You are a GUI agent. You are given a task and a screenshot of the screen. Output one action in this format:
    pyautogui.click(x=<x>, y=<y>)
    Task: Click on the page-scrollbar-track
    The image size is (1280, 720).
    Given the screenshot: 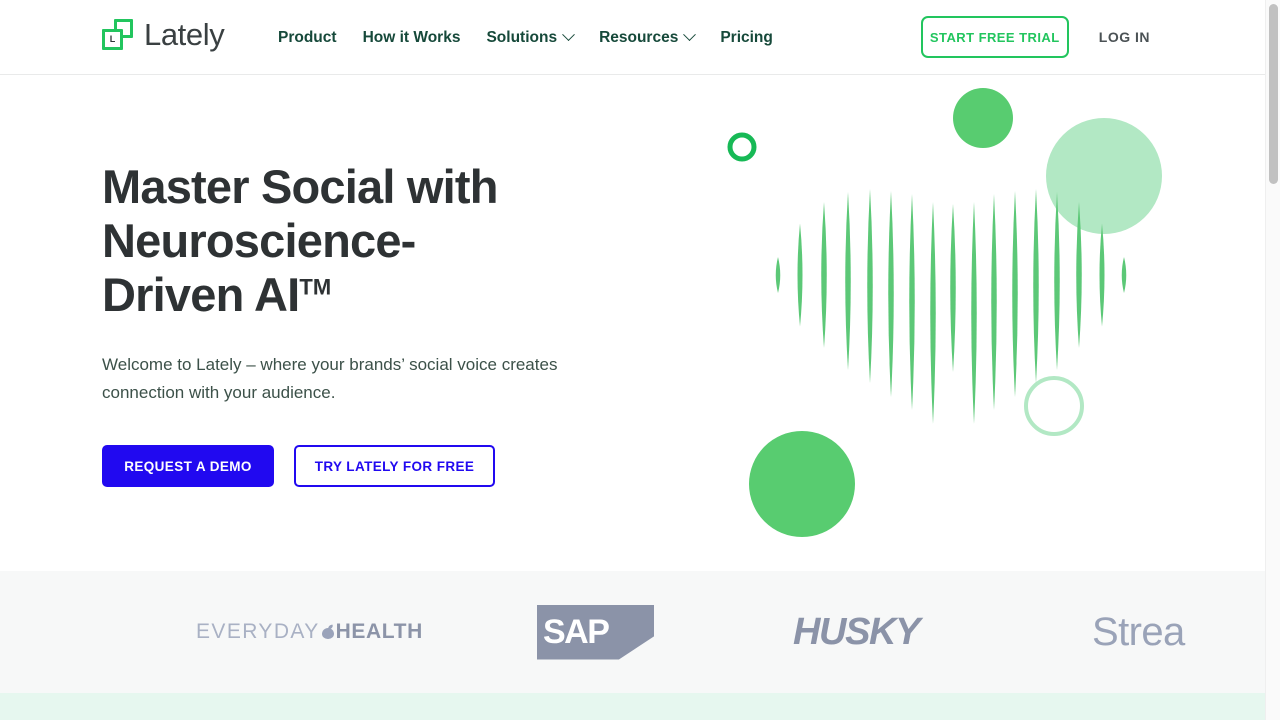 What is the action you would take?
    pyautogui.click(x=1272, y=360)
    